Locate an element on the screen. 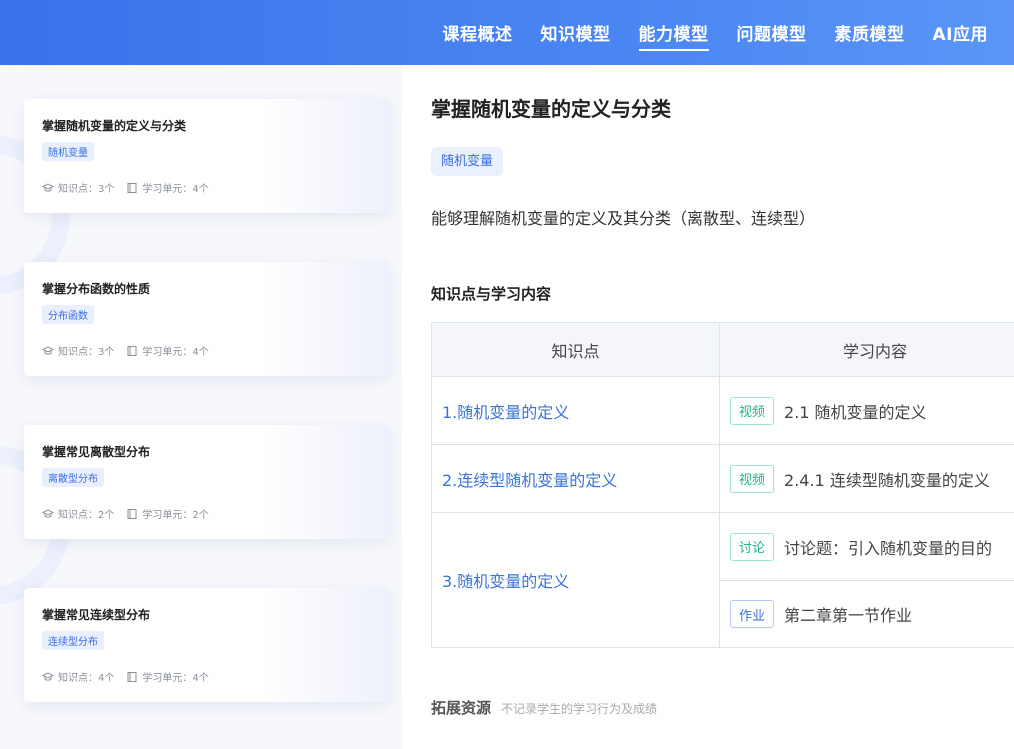 Image resolution: width=1014 pixels, height=749 pixels. learning-item-text: 第二章第一节作业 is located at coordinates (848, 615).